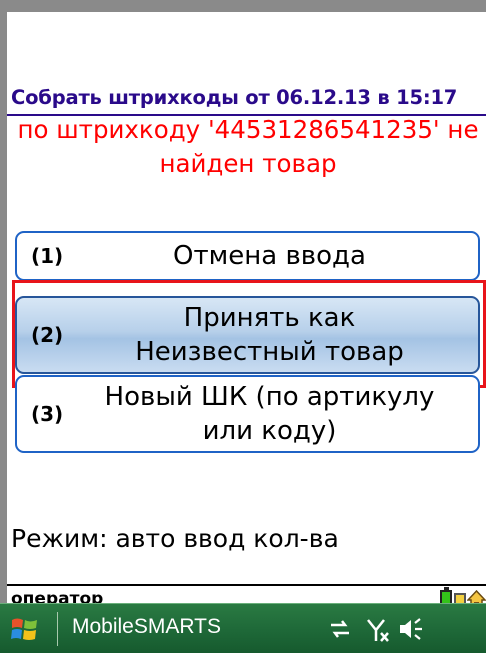  Describe the element at coordinates (3, 301) in the screenshot. I see `window-frame-left` at that location.